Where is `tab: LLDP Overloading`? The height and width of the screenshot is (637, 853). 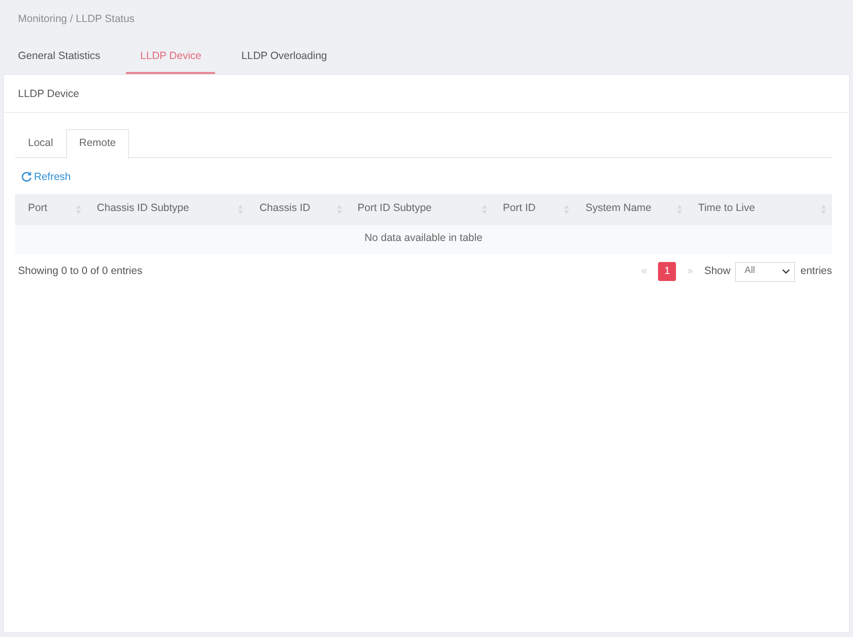
tab: LLDP Overloading is located at coordinates (284, 60).